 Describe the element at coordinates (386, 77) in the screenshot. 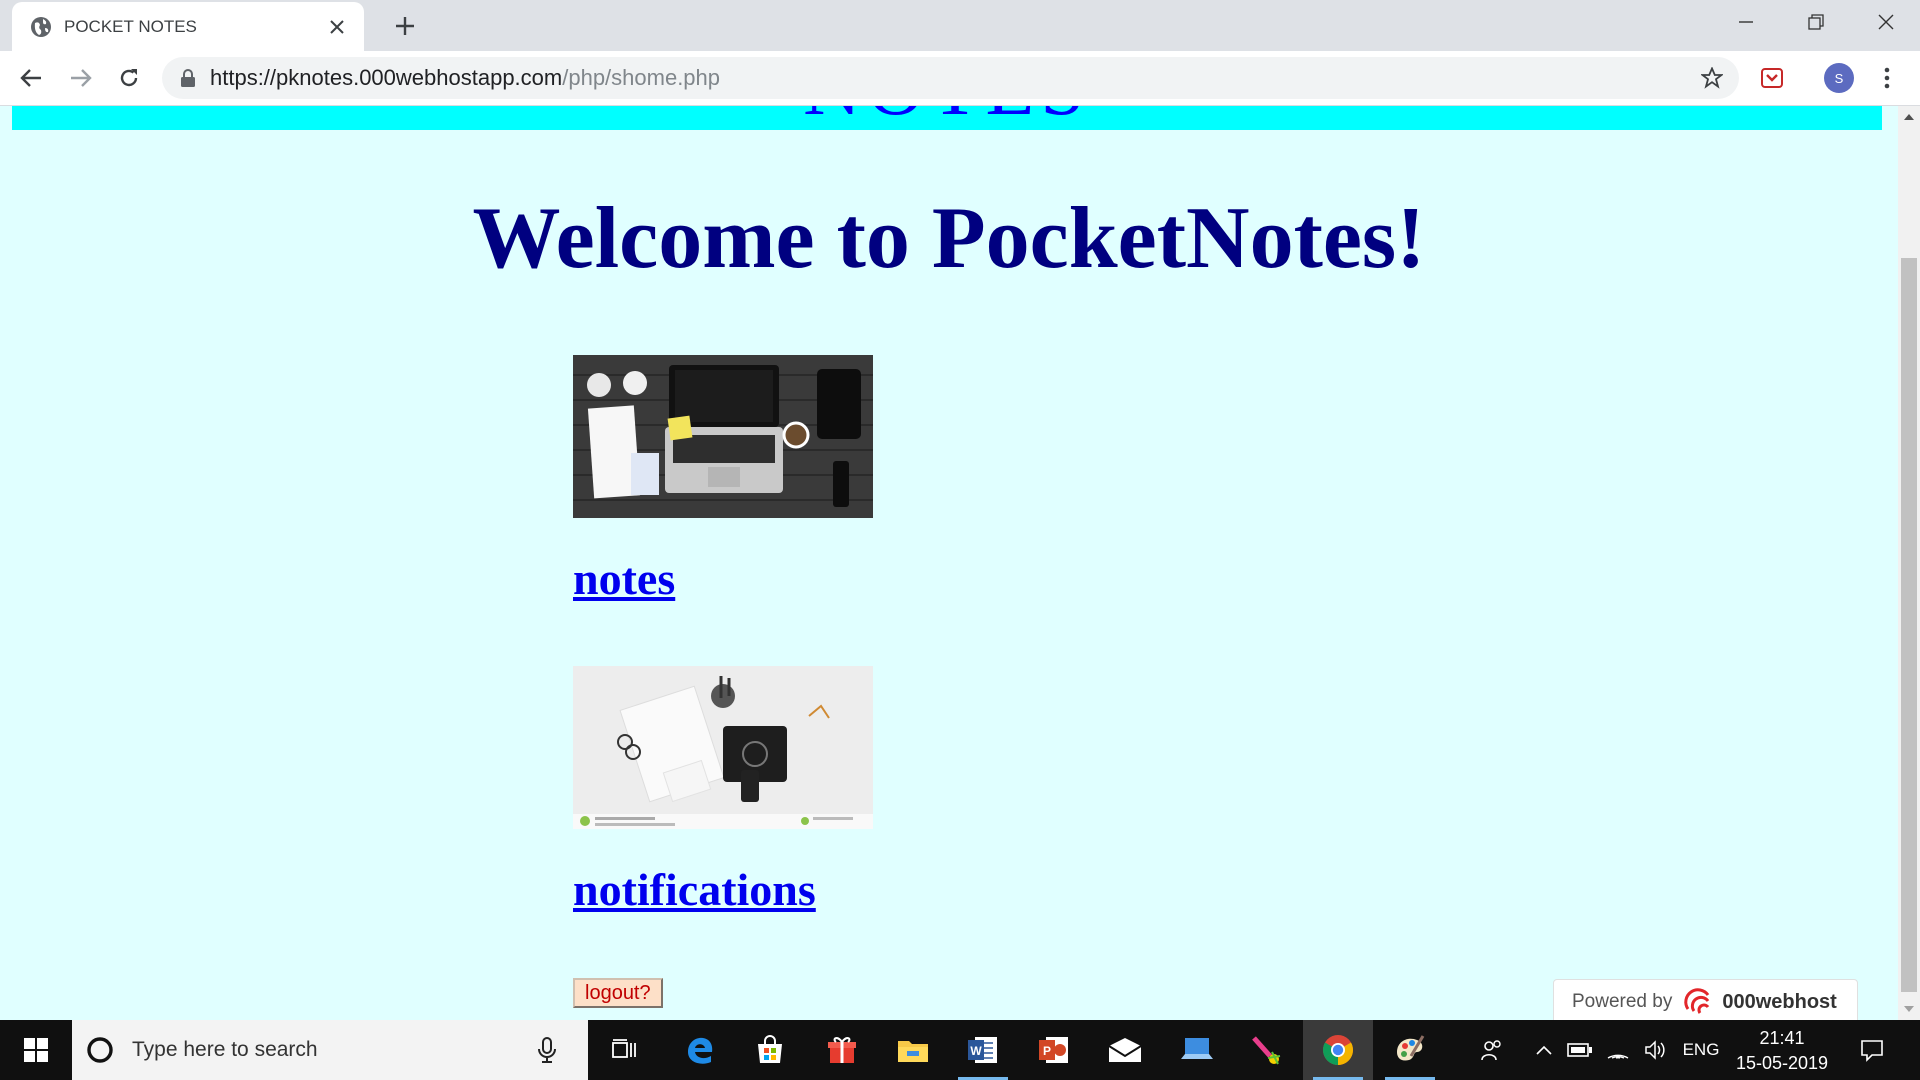

I see `url-host: https://pknotes.000webhostapp.com` at that location.